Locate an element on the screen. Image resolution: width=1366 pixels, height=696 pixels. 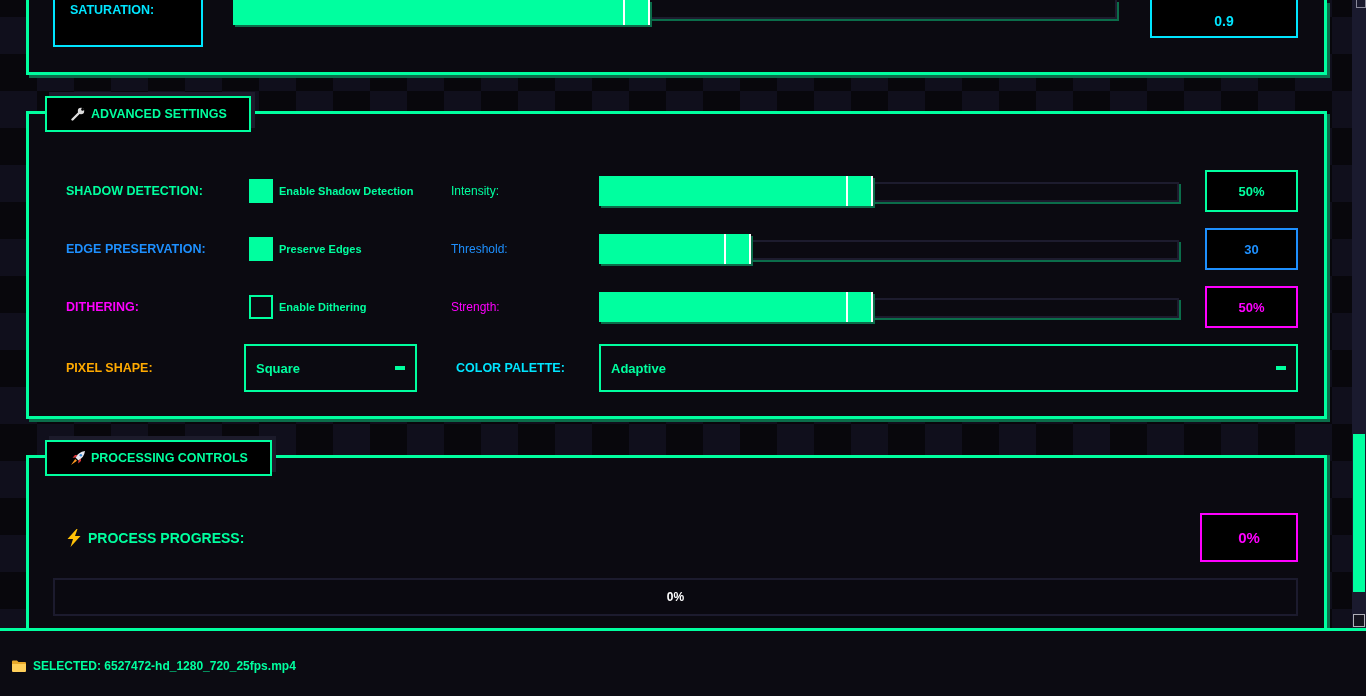
scrollbar-track is located at coordinates (1359, 314).